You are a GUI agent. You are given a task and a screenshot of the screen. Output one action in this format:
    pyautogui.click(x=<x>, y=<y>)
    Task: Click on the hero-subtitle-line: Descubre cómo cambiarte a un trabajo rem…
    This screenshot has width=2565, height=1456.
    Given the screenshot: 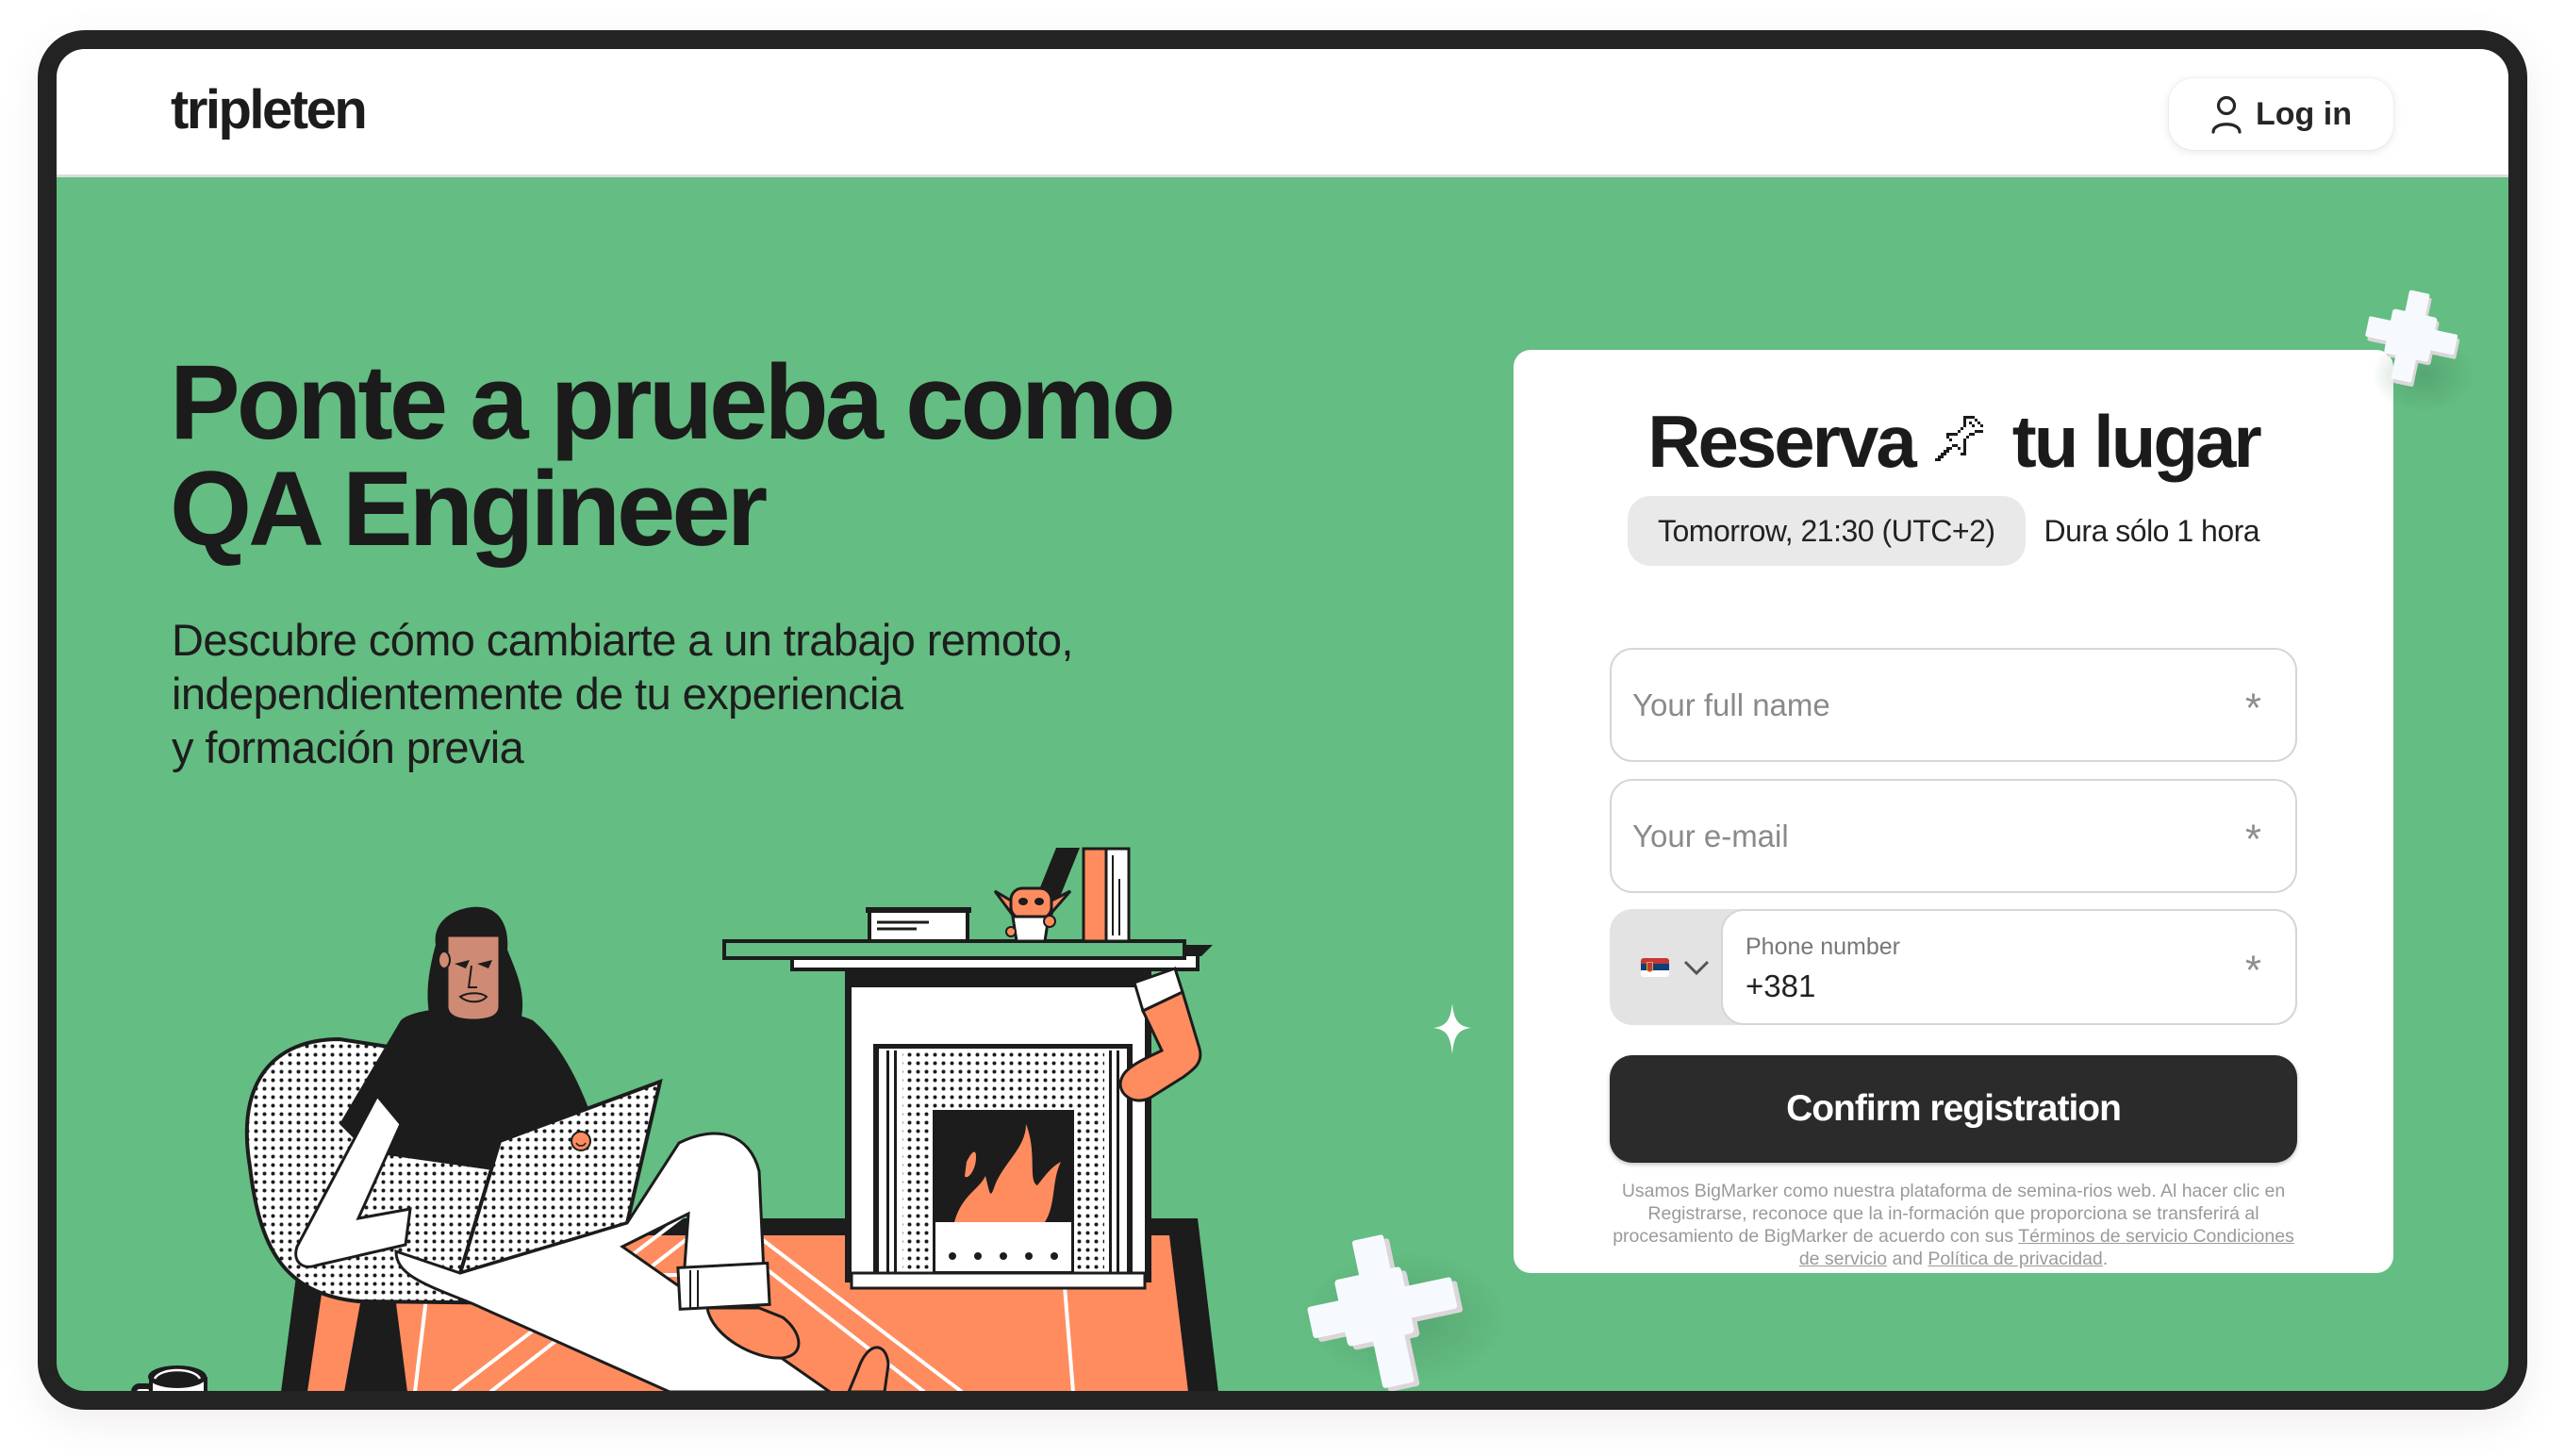 What is the action you would take?
    pyautogui.click(x=622, y=640)
    